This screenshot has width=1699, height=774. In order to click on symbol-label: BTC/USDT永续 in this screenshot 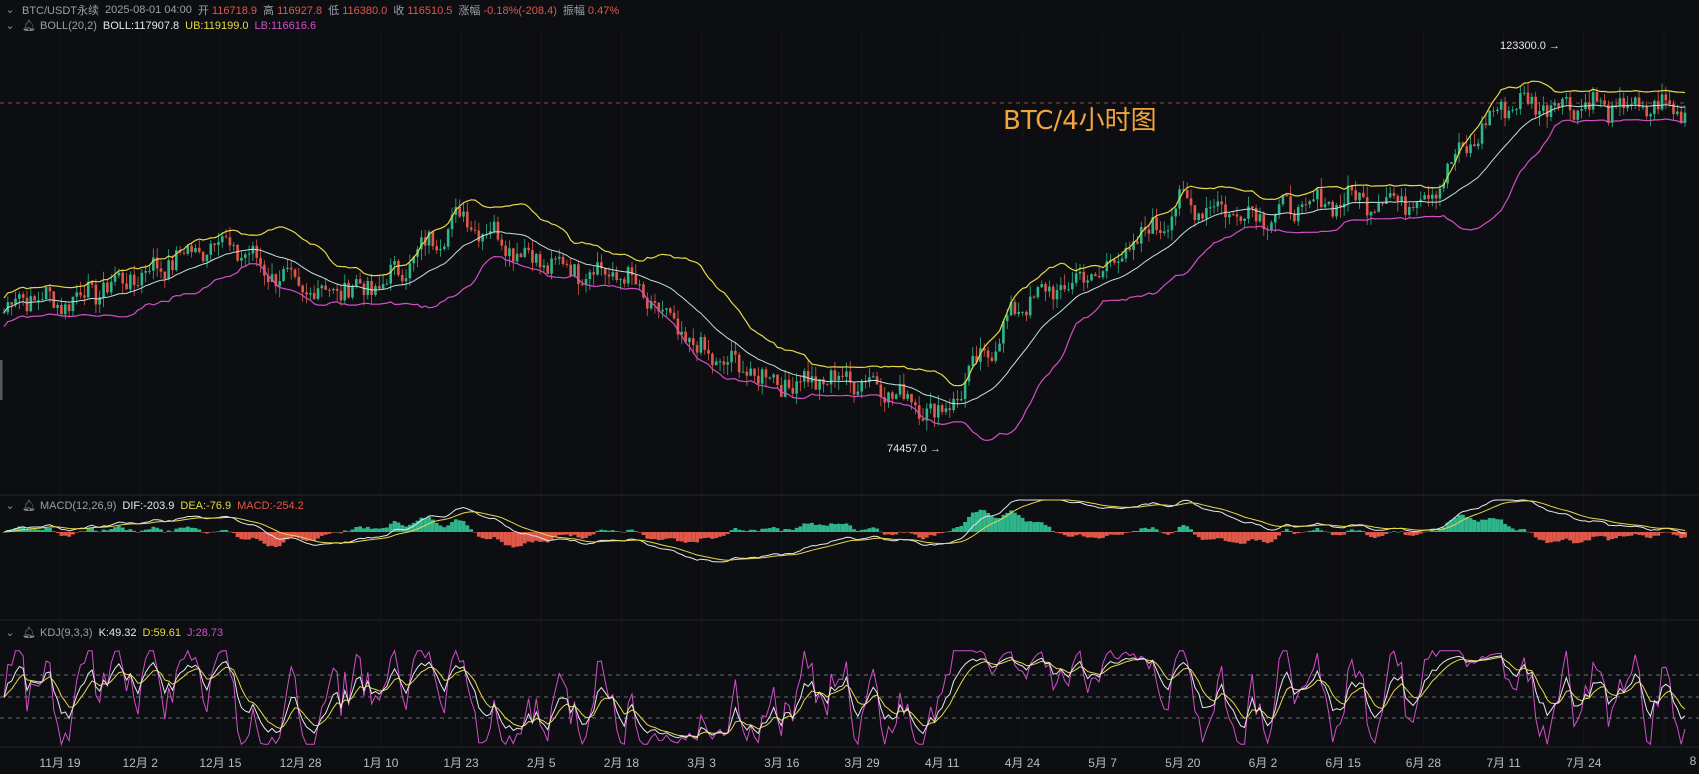, I will do `click(60, 10)`.